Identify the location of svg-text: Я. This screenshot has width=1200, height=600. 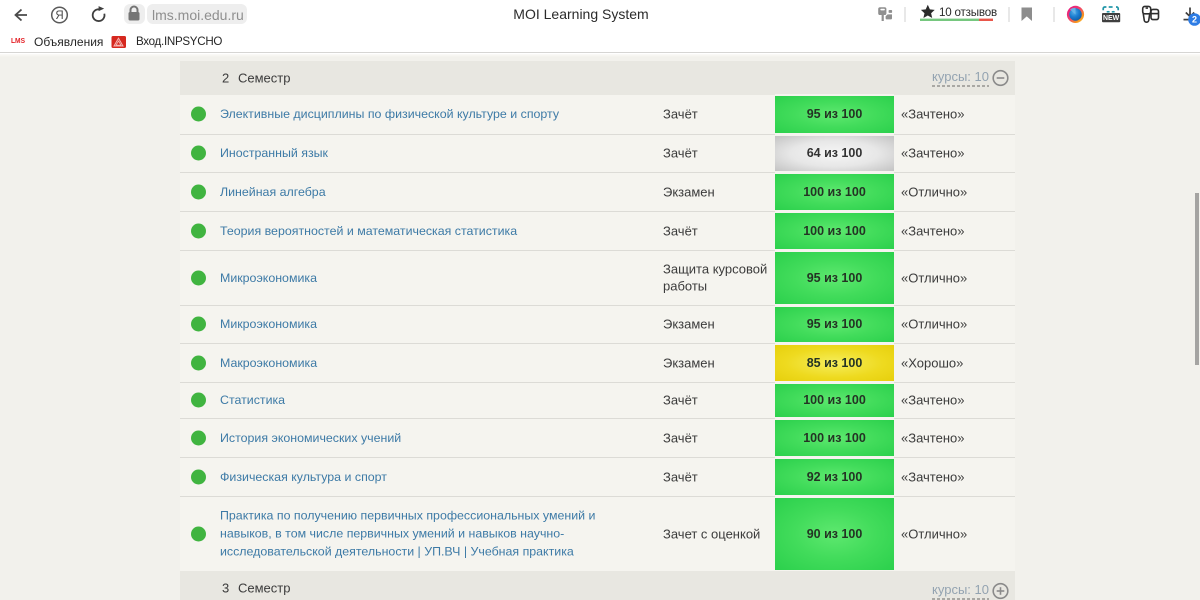
(59, 16).